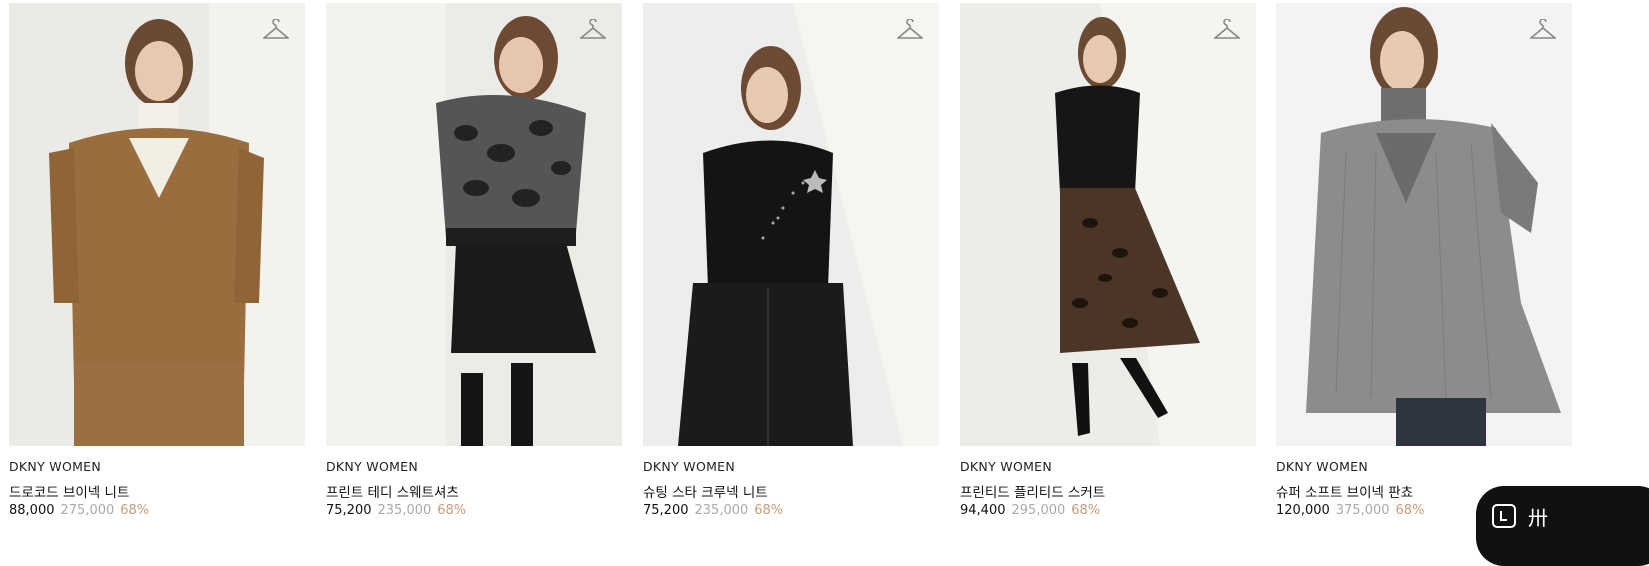  Describe the element at coordinates (1504, 516) in the screenshot. I see `chat-icon` at that location.